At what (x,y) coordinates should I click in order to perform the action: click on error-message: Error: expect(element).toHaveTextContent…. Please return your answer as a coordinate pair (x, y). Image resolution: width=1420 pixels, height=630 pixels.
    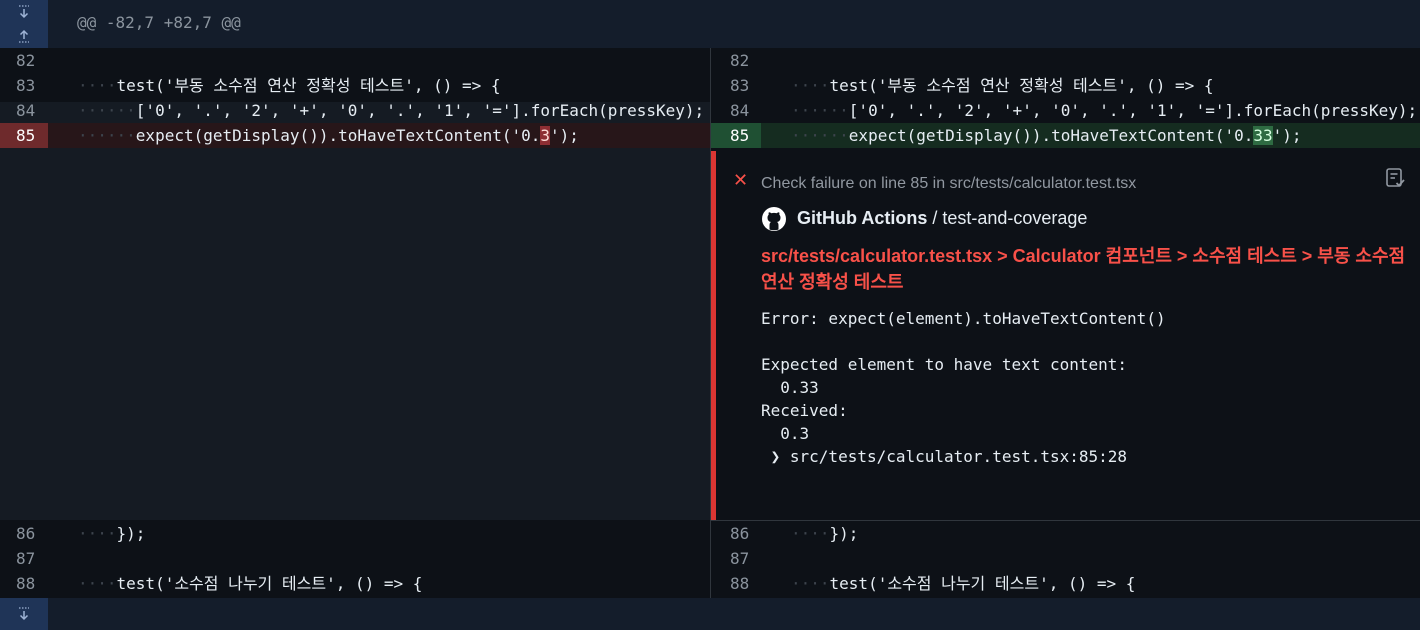
    Looking at the image, I should click on (963, 387).